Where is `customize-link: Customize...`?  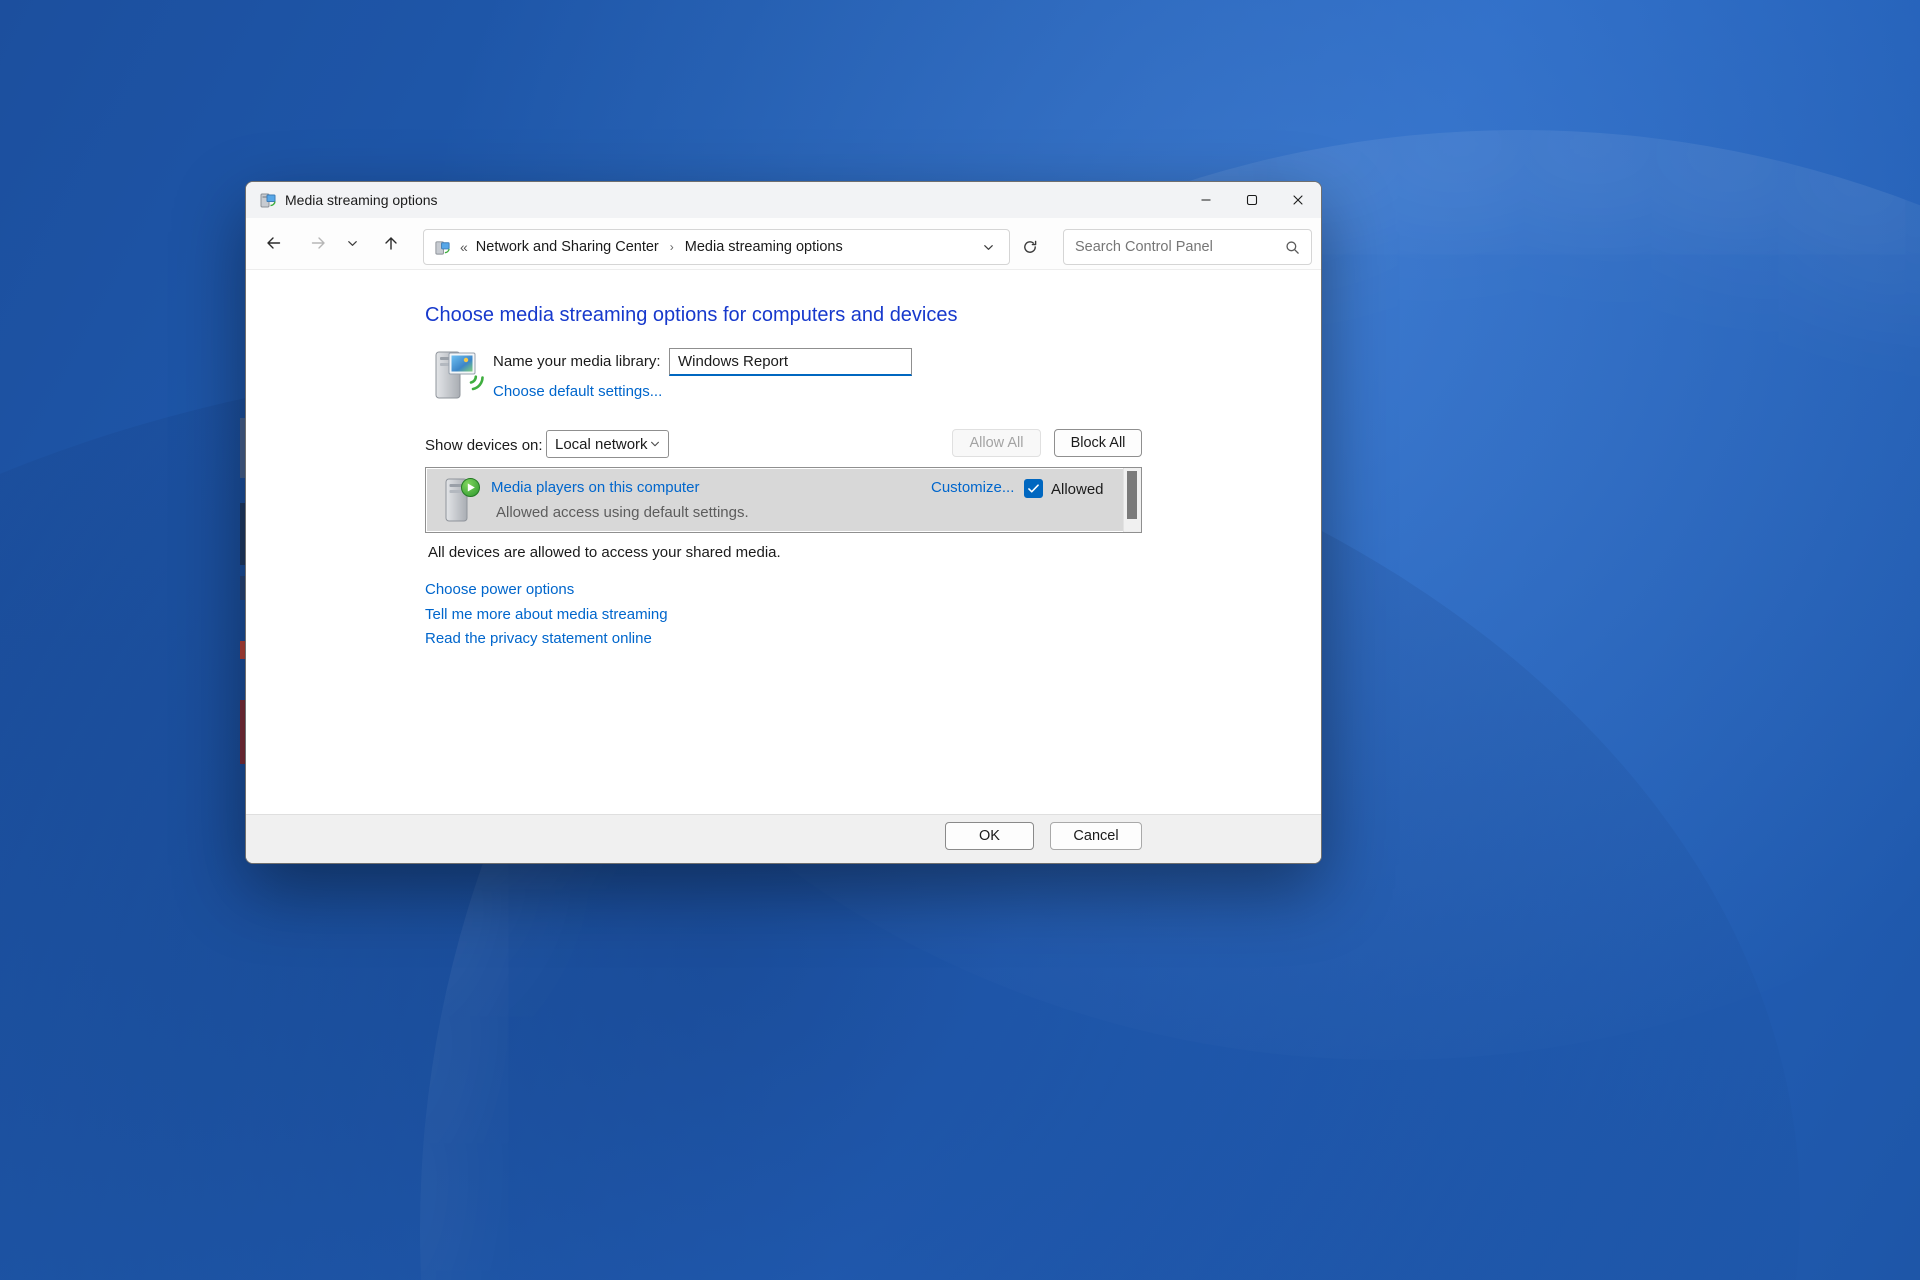
customize-link: Customize... is located at coordinates (972, 487).